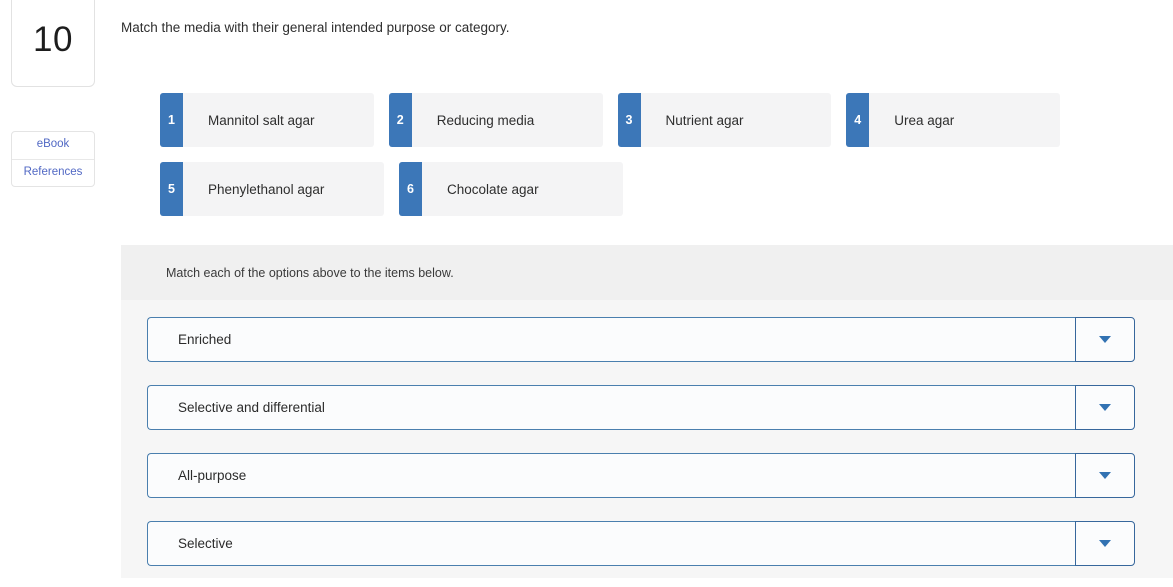 This screenshot has width=1173, height=587. Describe the element at coordinates (266, 189) in the screenshot. I see `option-label-5: Phenylethanol agar` at that location.